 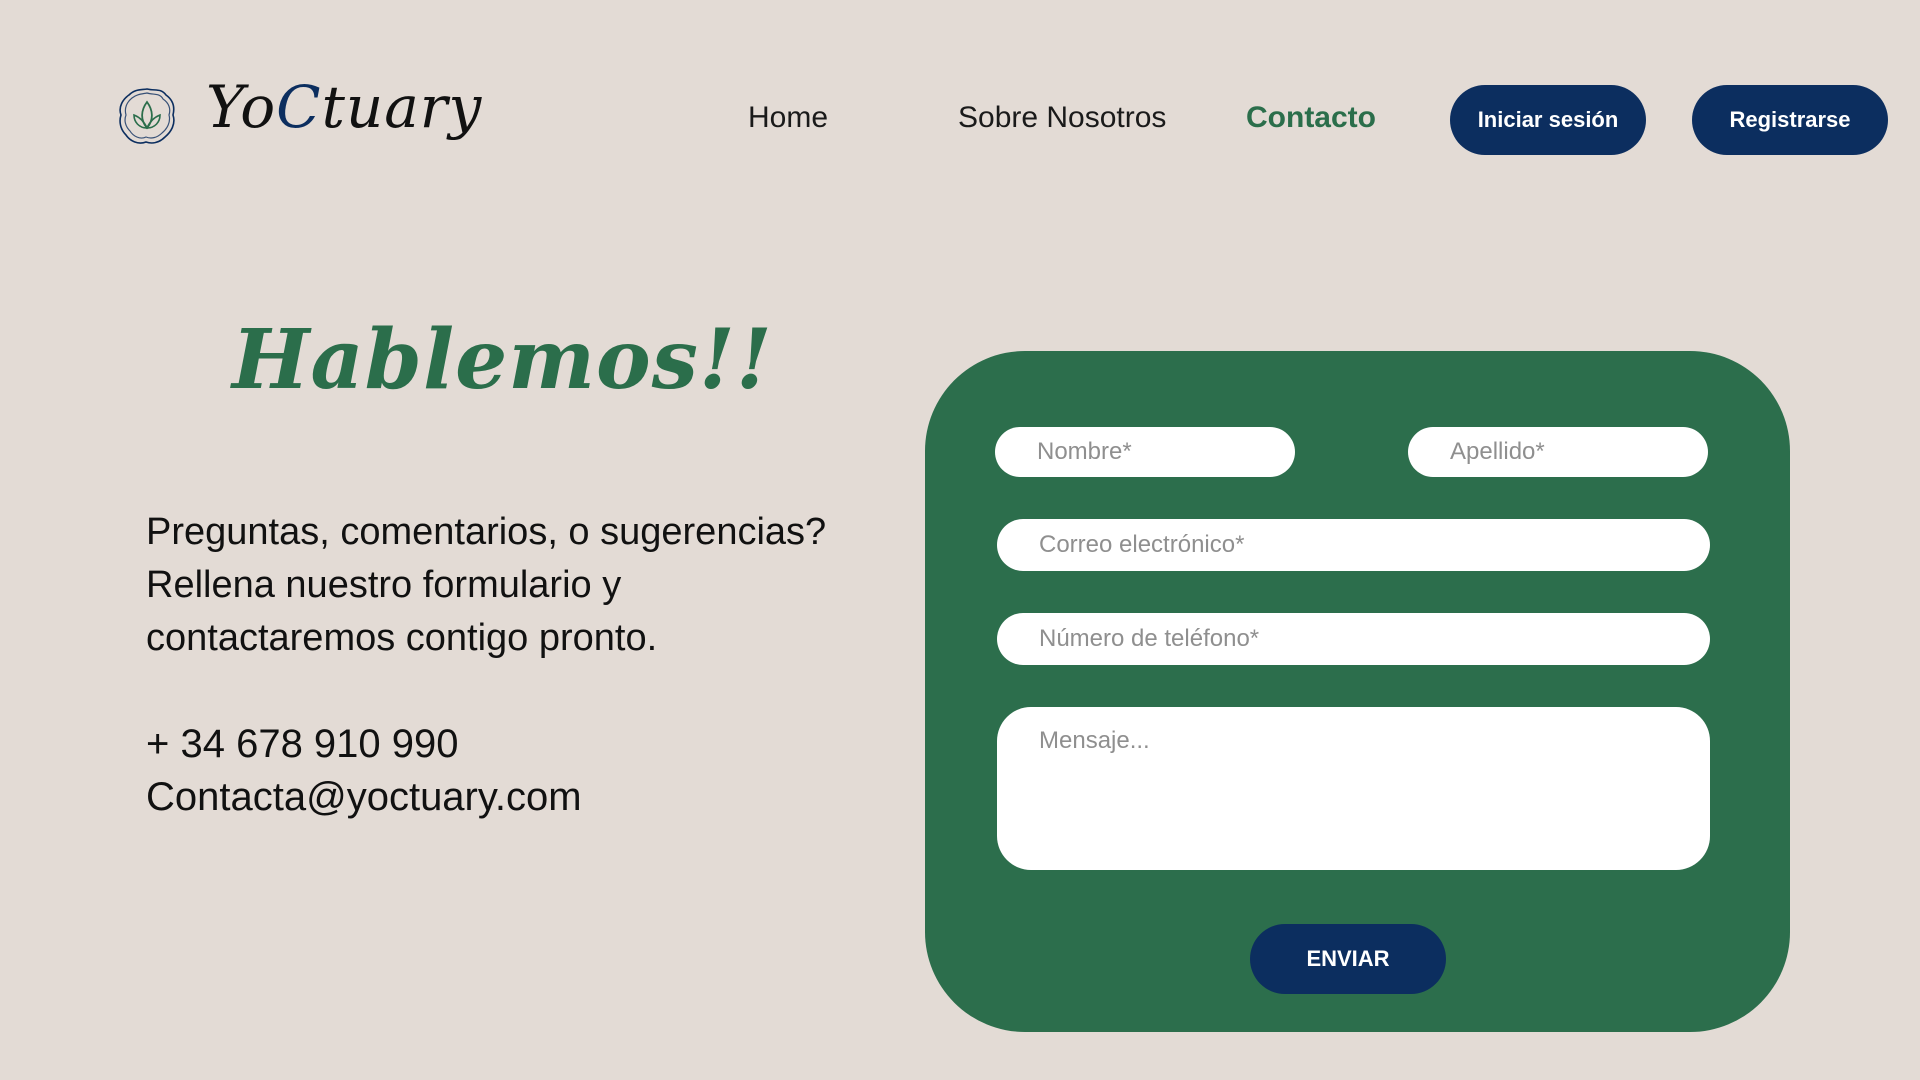 I want to click on page-heading: Hablemos!!, so click(x=502, y=360).